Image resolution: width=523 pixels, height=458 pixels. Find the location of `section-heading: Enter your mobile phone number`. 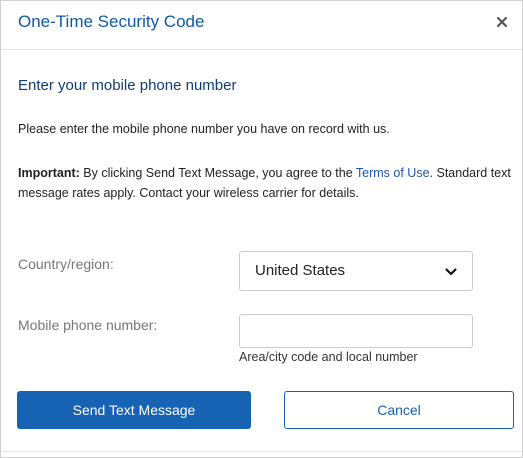

section-heading: Enter your mobile phone number is located at coordinates (127, 85).